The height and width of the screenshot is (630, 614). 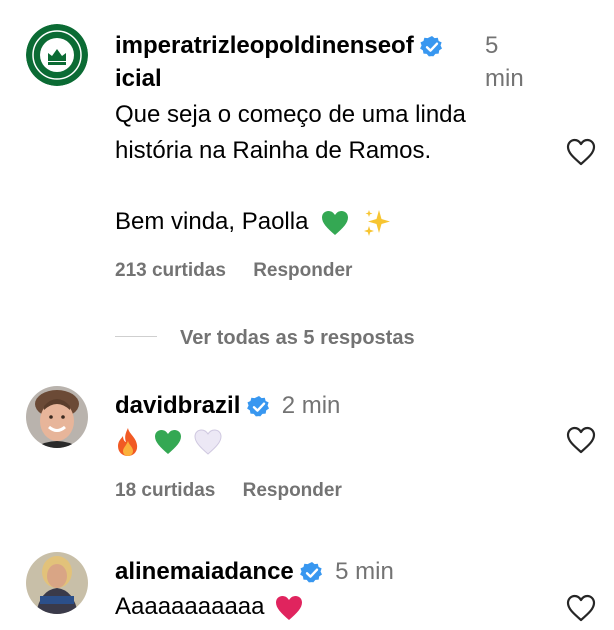 What do you see at coordinates (165, 490) in the screenshot?
I see `like-count: 18 curtidas` at bounding box center [165, 490].